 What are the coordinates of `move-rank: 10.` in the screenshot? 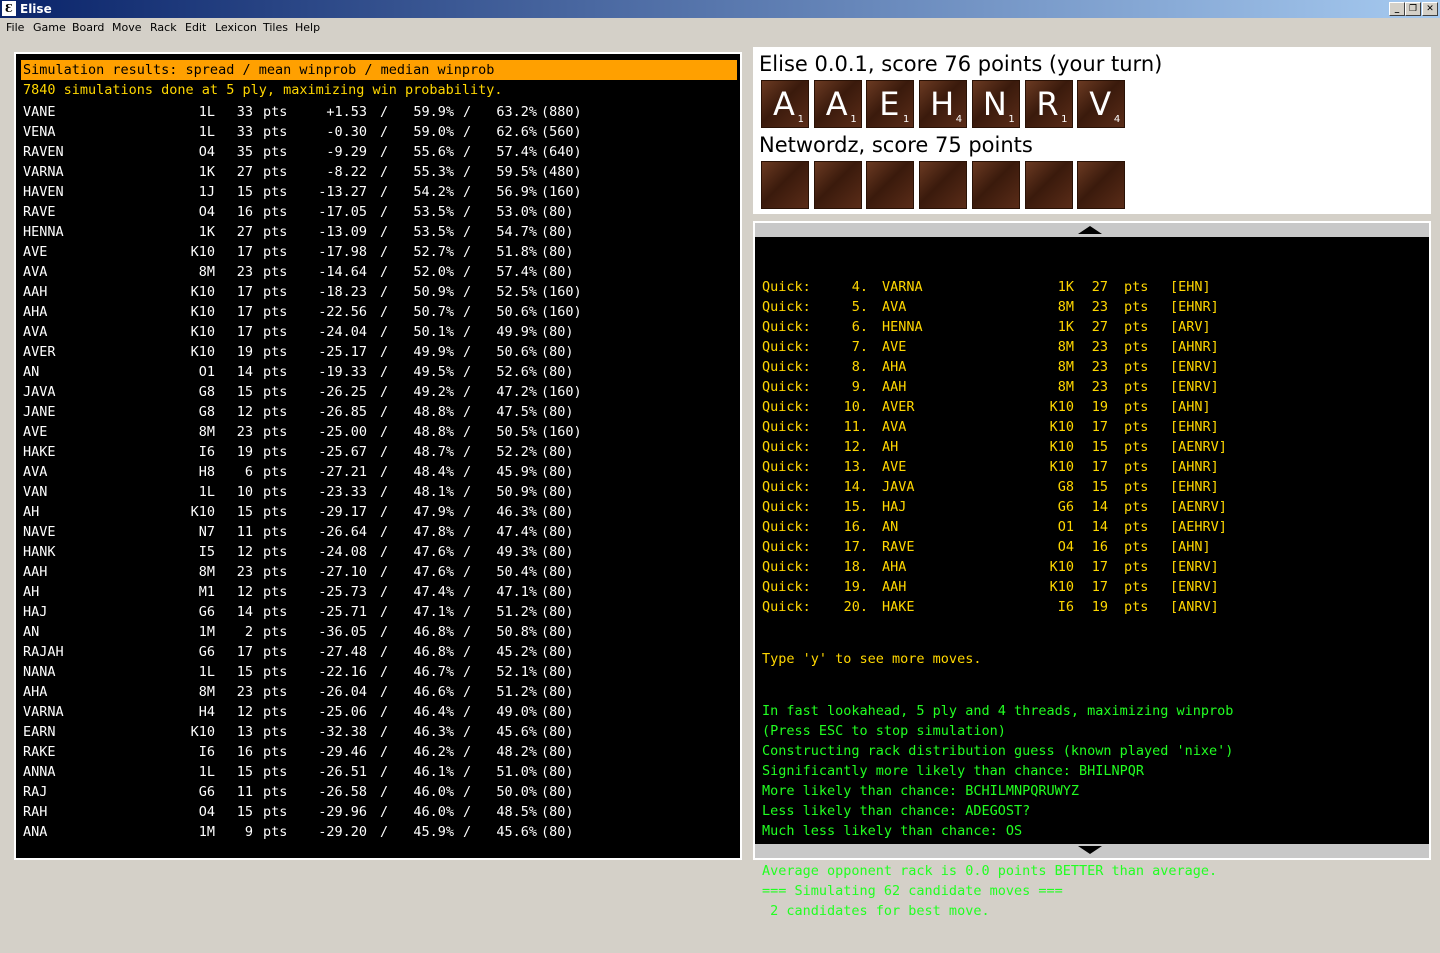 It's located at (855, 407).